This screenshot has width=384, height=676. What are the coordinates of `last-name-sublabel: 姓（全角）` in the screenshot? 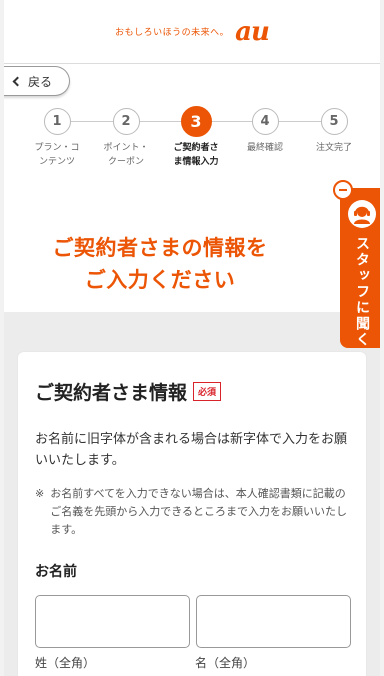 It's located at (65, 663).